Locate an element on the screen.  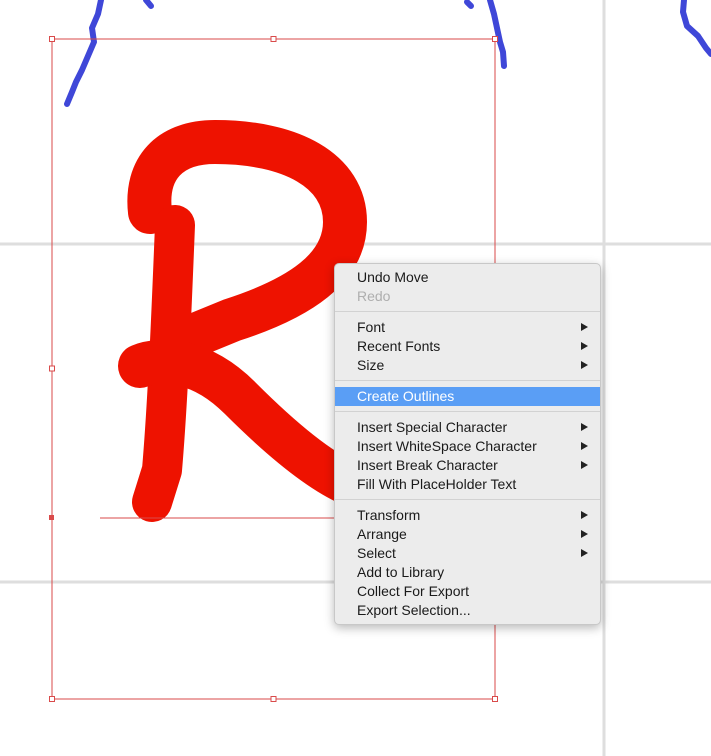
baseline-handle is located at coordinates (51, 517).